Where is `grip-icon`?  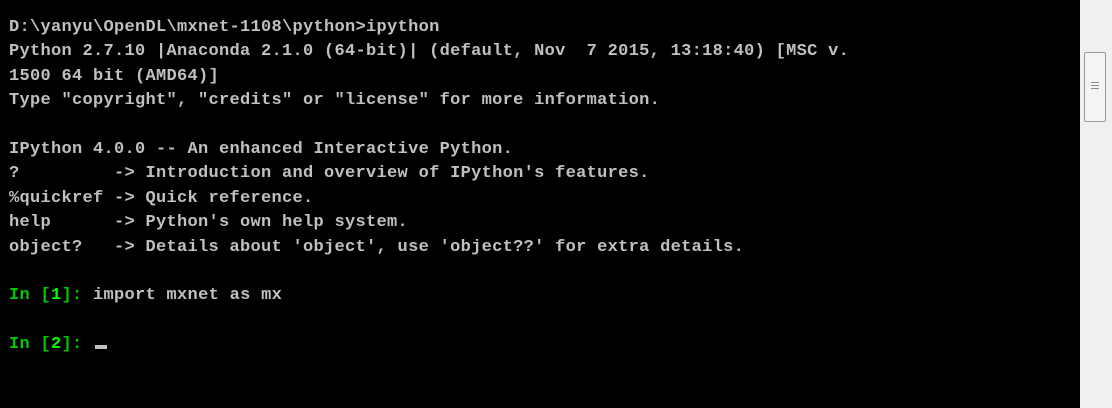 grip-icon is located at coordinates (1095, 86).